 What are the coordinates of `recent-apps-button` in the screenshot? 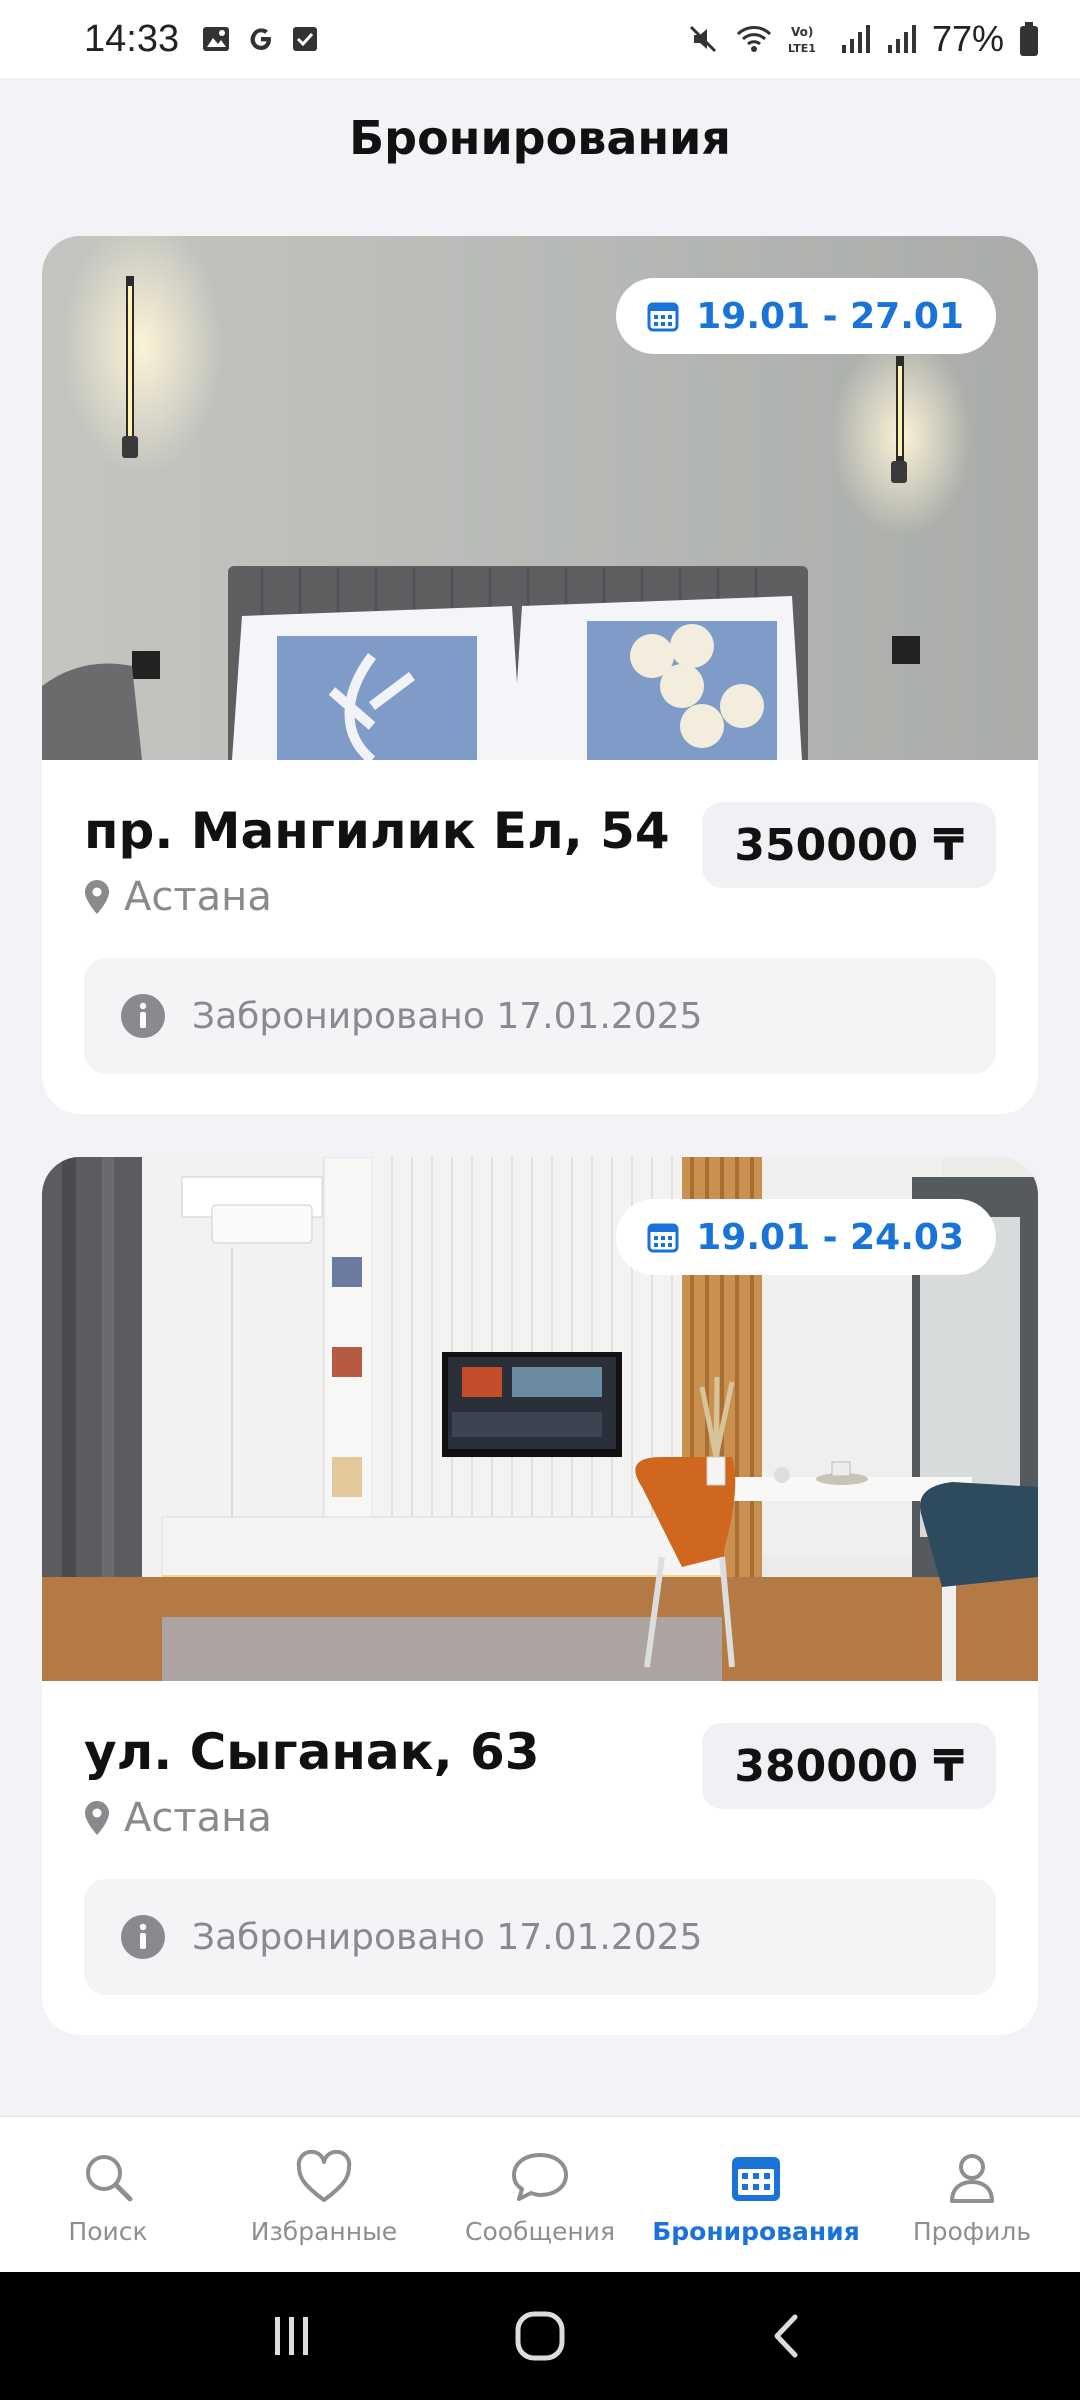 It's located at (292, 2336).